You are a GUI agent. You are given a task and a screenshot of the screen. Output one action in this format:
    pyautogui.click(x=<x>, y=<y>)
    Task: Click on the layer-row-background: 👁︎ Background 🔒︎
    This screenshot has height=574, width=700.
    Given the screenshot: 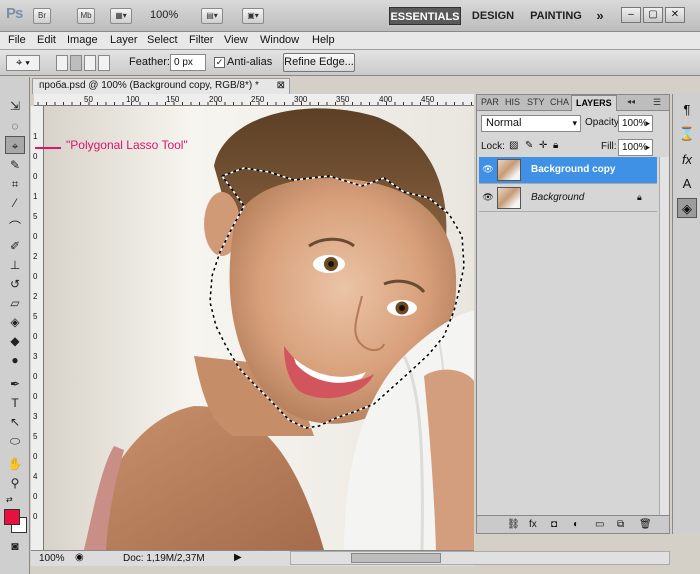 What is the action you would take?
    pyautogui.click(x=568, y=198)
    